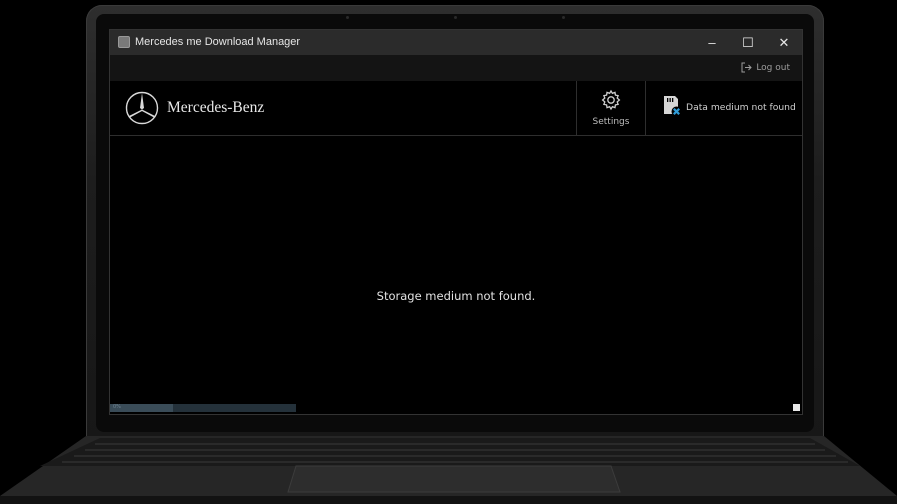 This screenshot has width=897, height=504. I want to click on maximize-icon: ☐, so click(748, 42).